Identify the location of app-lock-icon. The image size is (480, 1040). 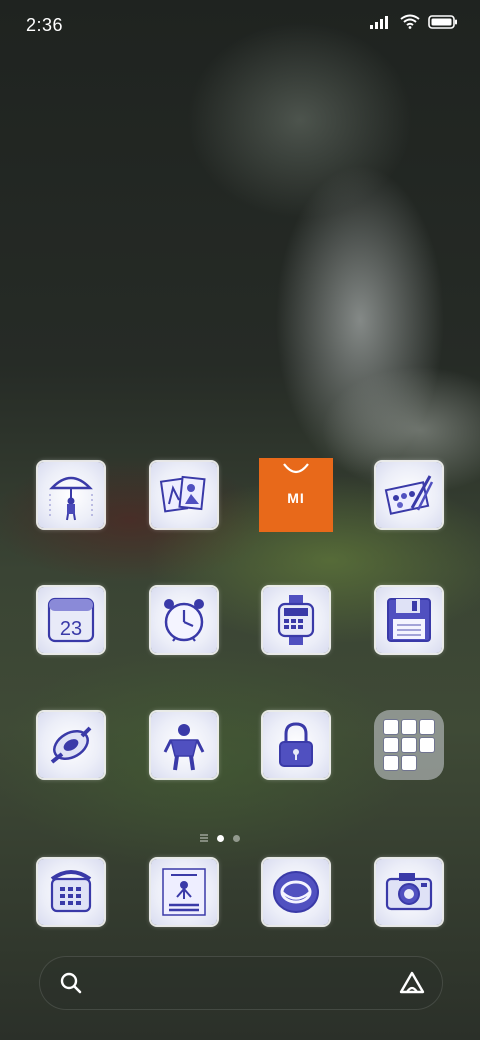
(296, 745).